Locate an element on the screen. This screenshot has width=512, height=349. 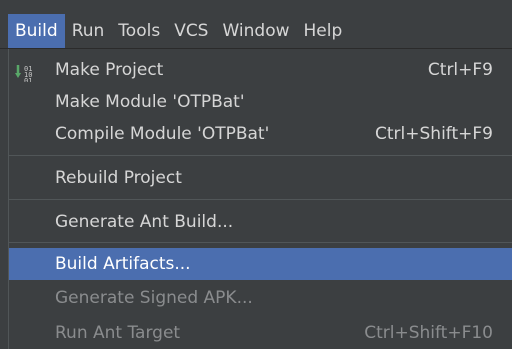
menu-bar: Build Run Tools VCS Window Help is located at coordinates (256, 31).